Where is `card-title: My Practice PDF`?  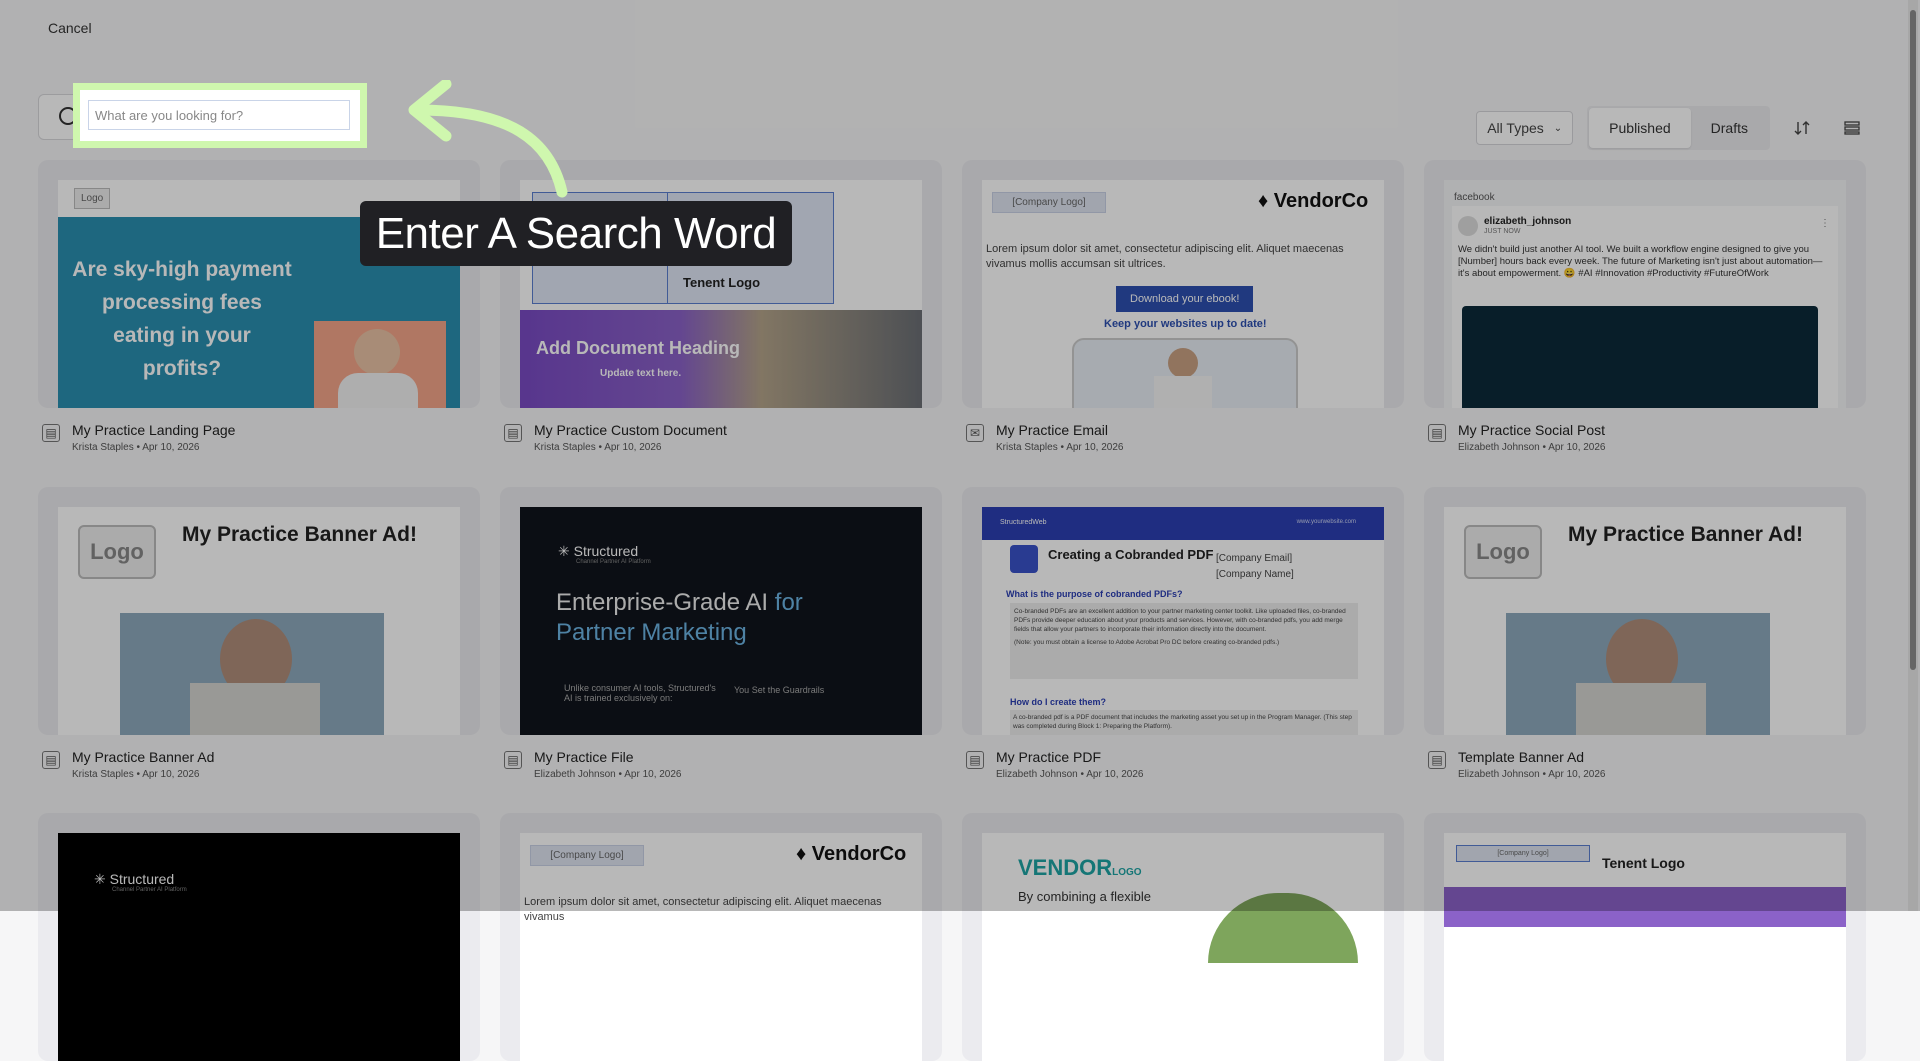
card-title: My Practice PDF is located at coordinates (1049, 757).